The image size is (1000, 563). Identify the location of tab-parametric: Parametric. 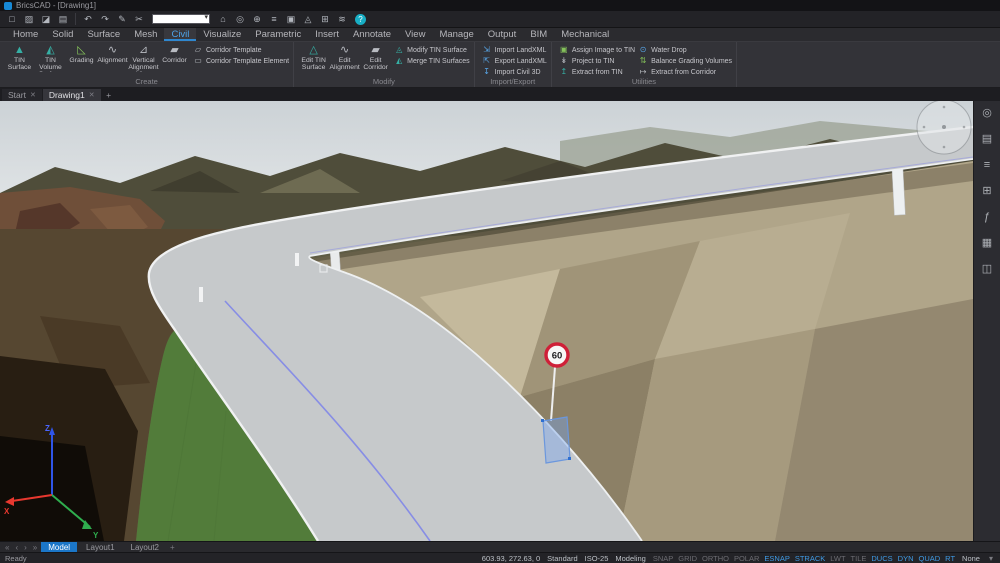
(278, 34).